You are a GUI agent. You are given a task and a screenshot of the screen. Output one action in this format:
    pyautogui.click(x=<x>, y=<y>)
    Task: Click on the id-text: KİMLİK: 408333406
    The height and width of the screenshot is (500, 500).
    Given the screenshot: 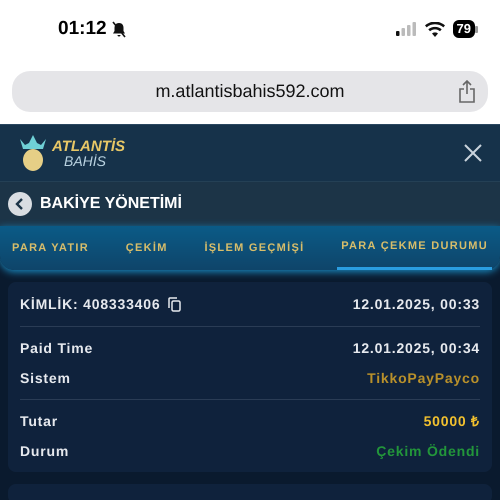 What is the action you would take?
    pyautogui.click(x=90, y=304)
    